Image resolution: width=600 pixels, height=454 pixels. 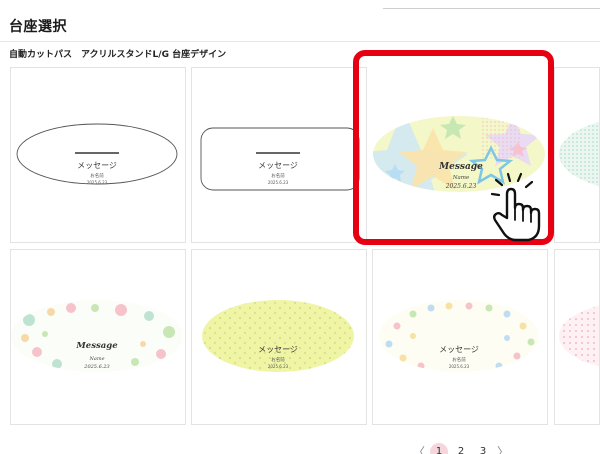 What do you see at coordinates (300, 41) in the screenshot?
I see `header-divider` at bounding box center [300, 41].